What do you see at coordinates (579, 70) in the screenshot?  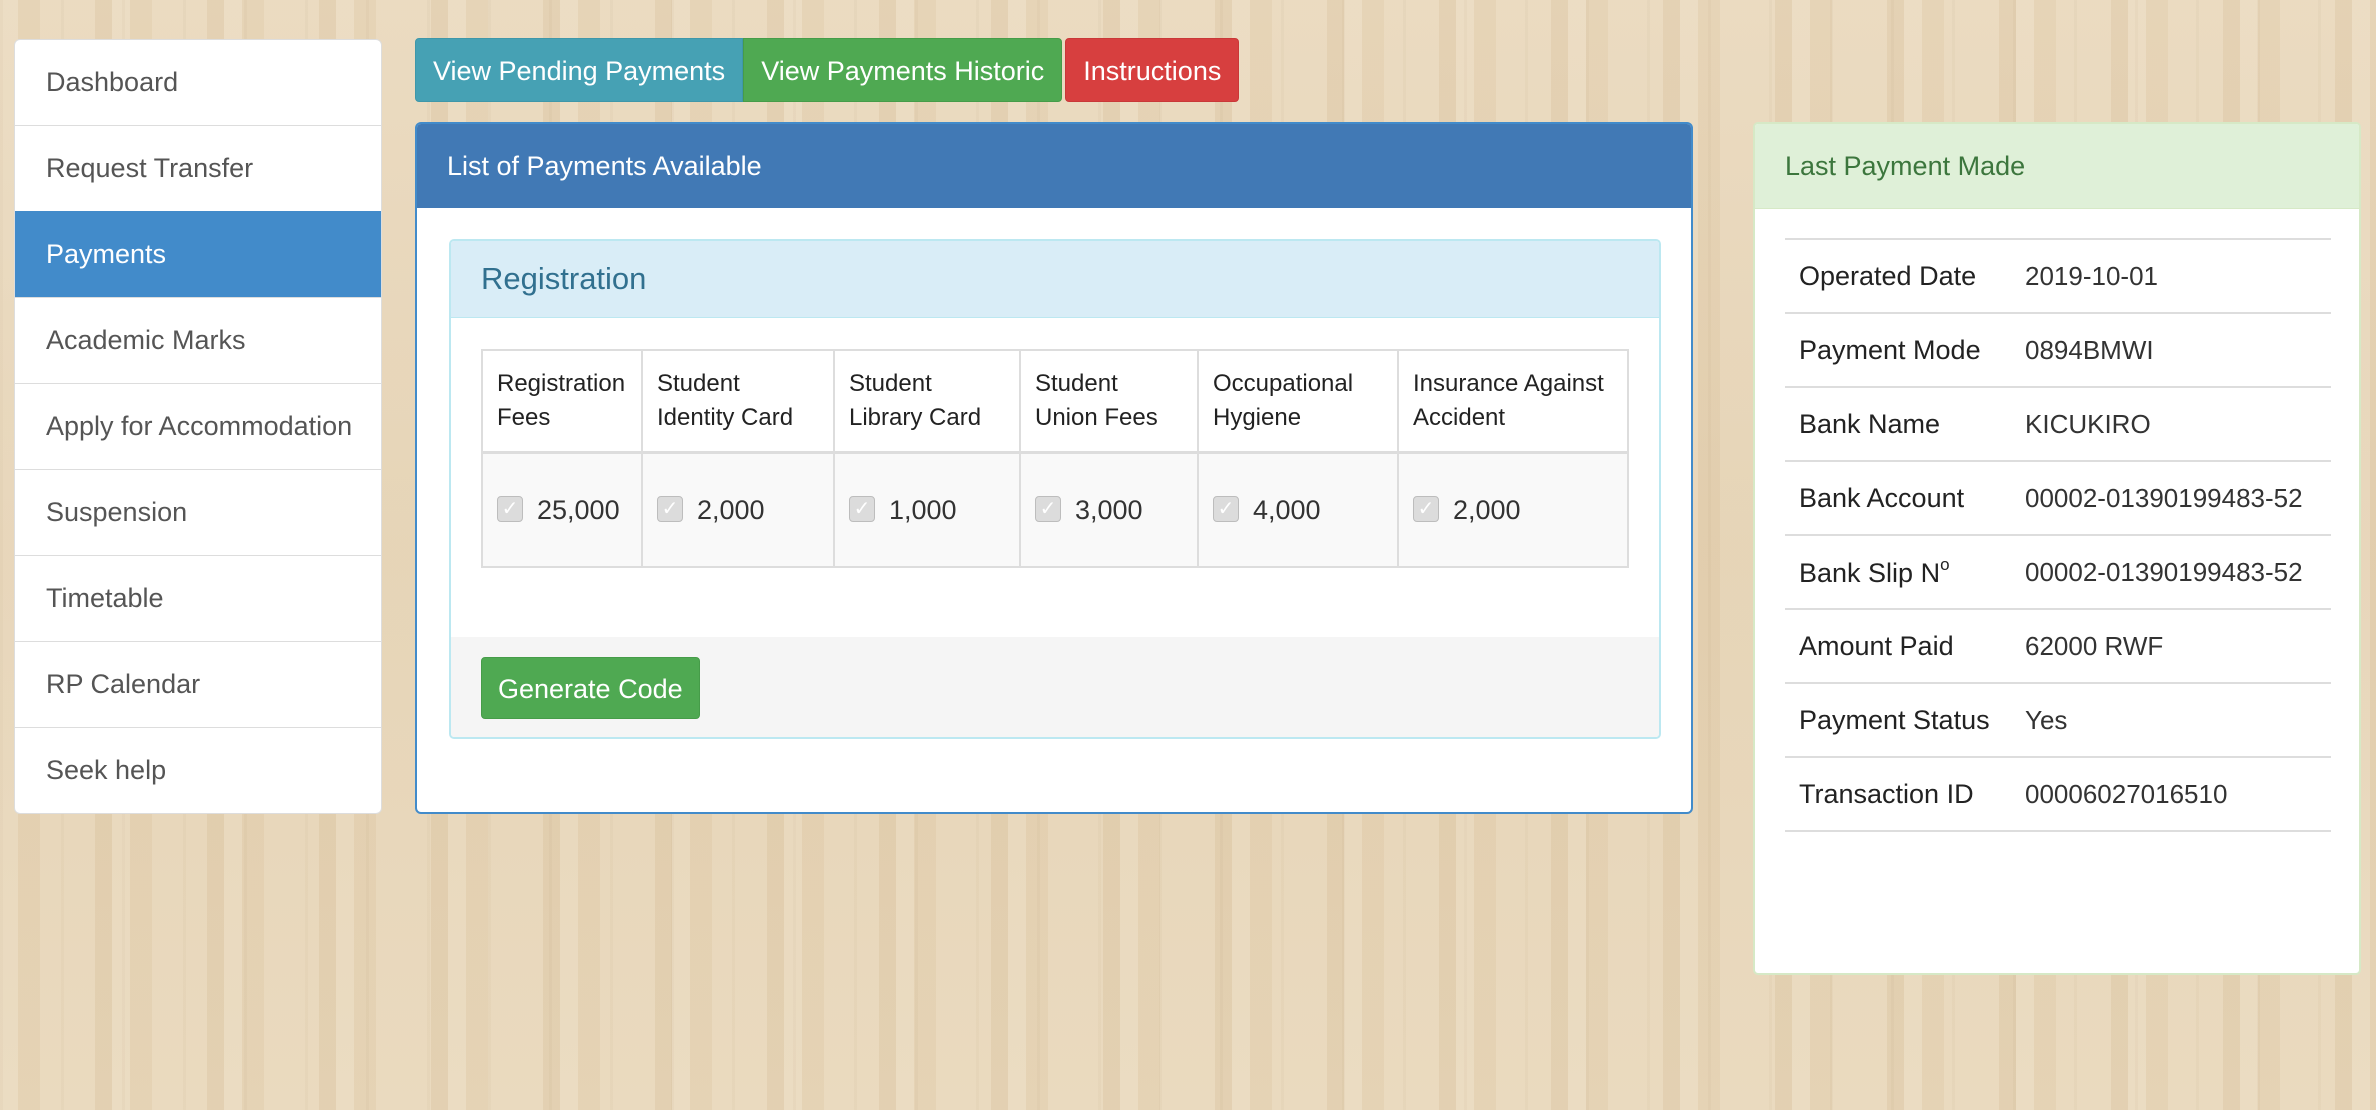 I see `view-pending-payments-button: View Pending Payments` at bounding box center [579, 70].